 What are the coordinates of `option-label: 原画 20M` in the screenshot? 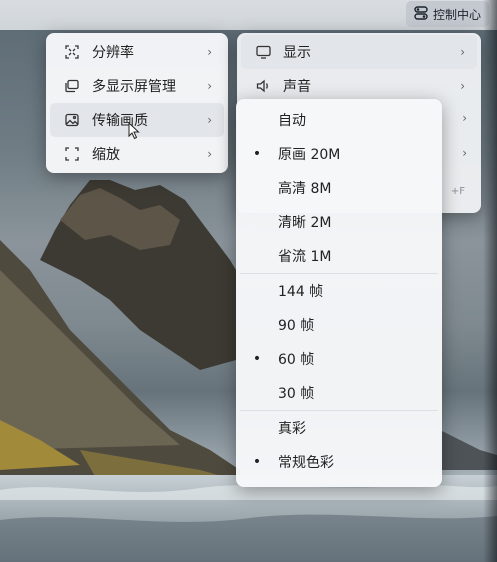 It's located at (309, 155).